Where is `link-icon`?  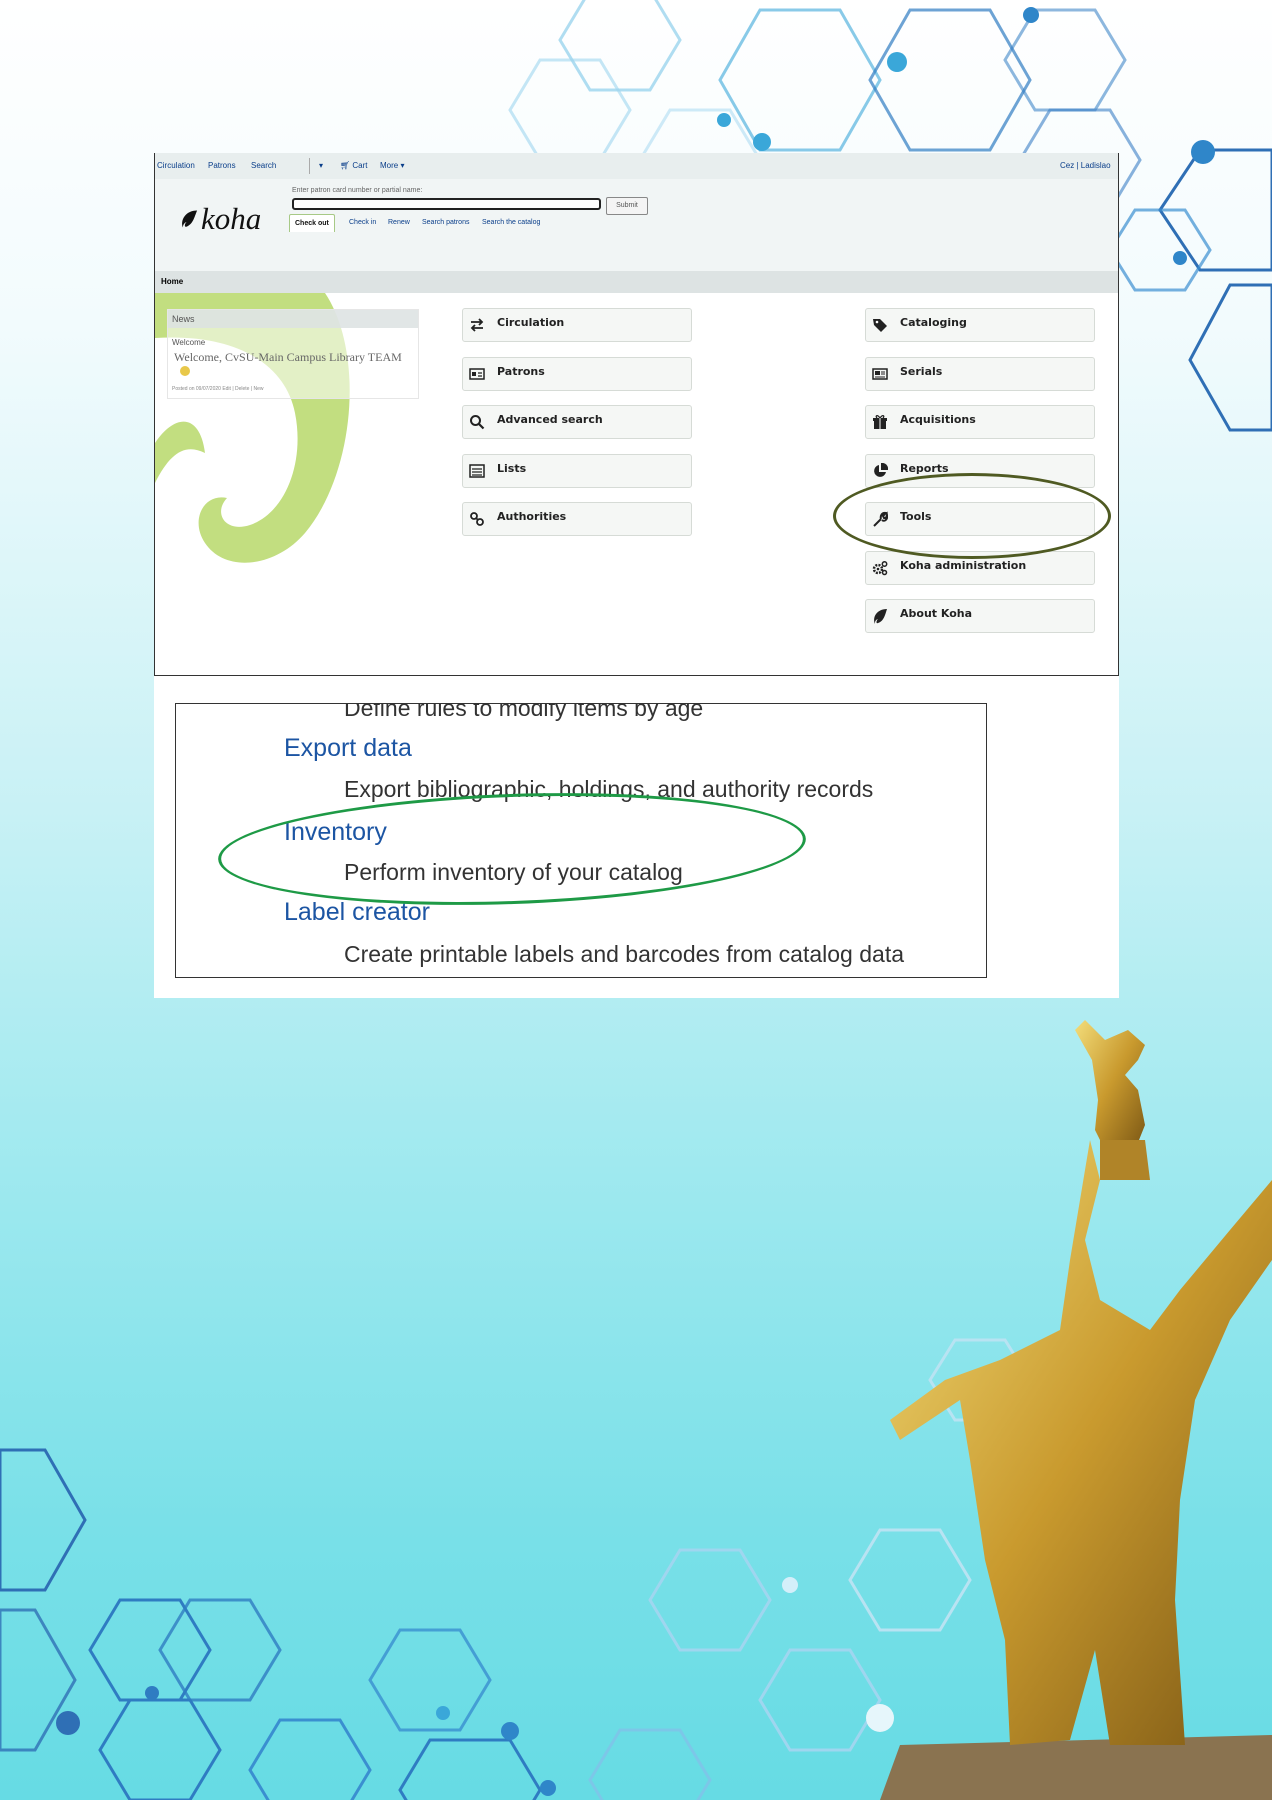
link-icon is located at coordinates (477, 519).